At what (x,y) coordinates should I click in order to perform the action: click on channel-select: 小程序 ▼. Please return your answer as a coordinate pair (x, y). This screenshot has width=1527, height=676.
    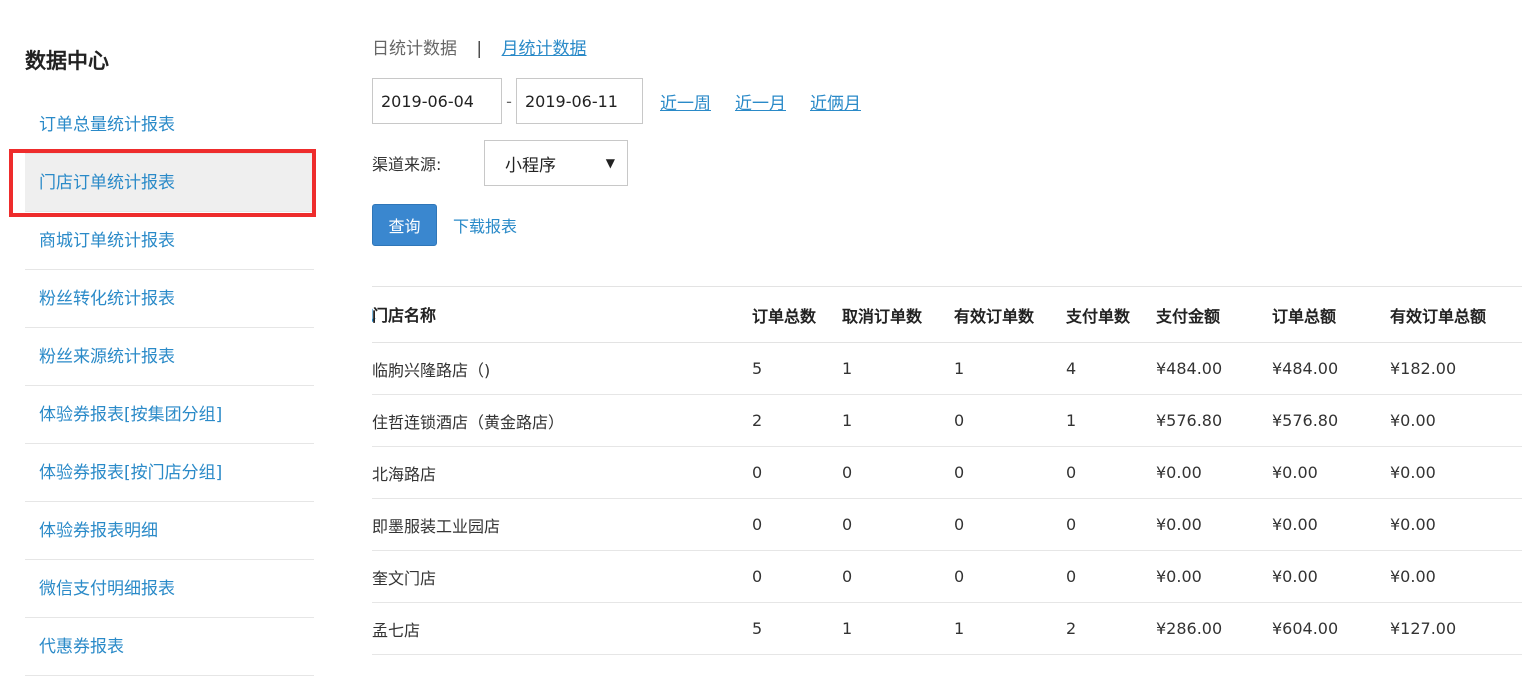
    Looking at the image, I should click on (556, 163).